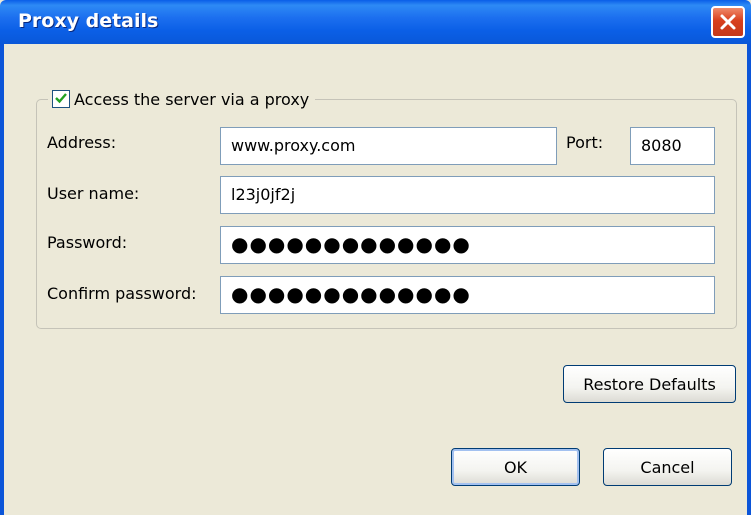  I want to click on window-title: Proxy details, so click(88, 21).